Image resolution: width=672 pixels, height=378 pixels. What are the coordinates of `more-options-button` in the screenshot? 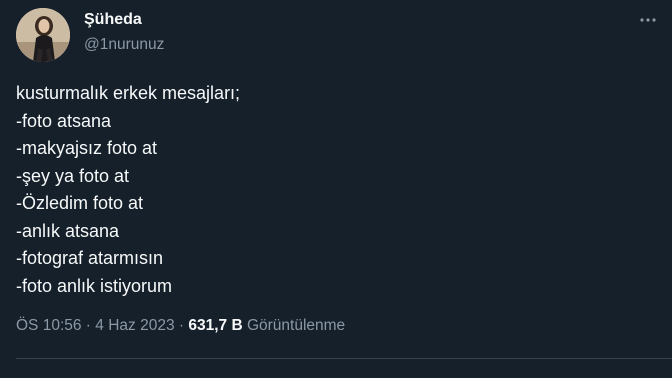 It's located at (648, 20).